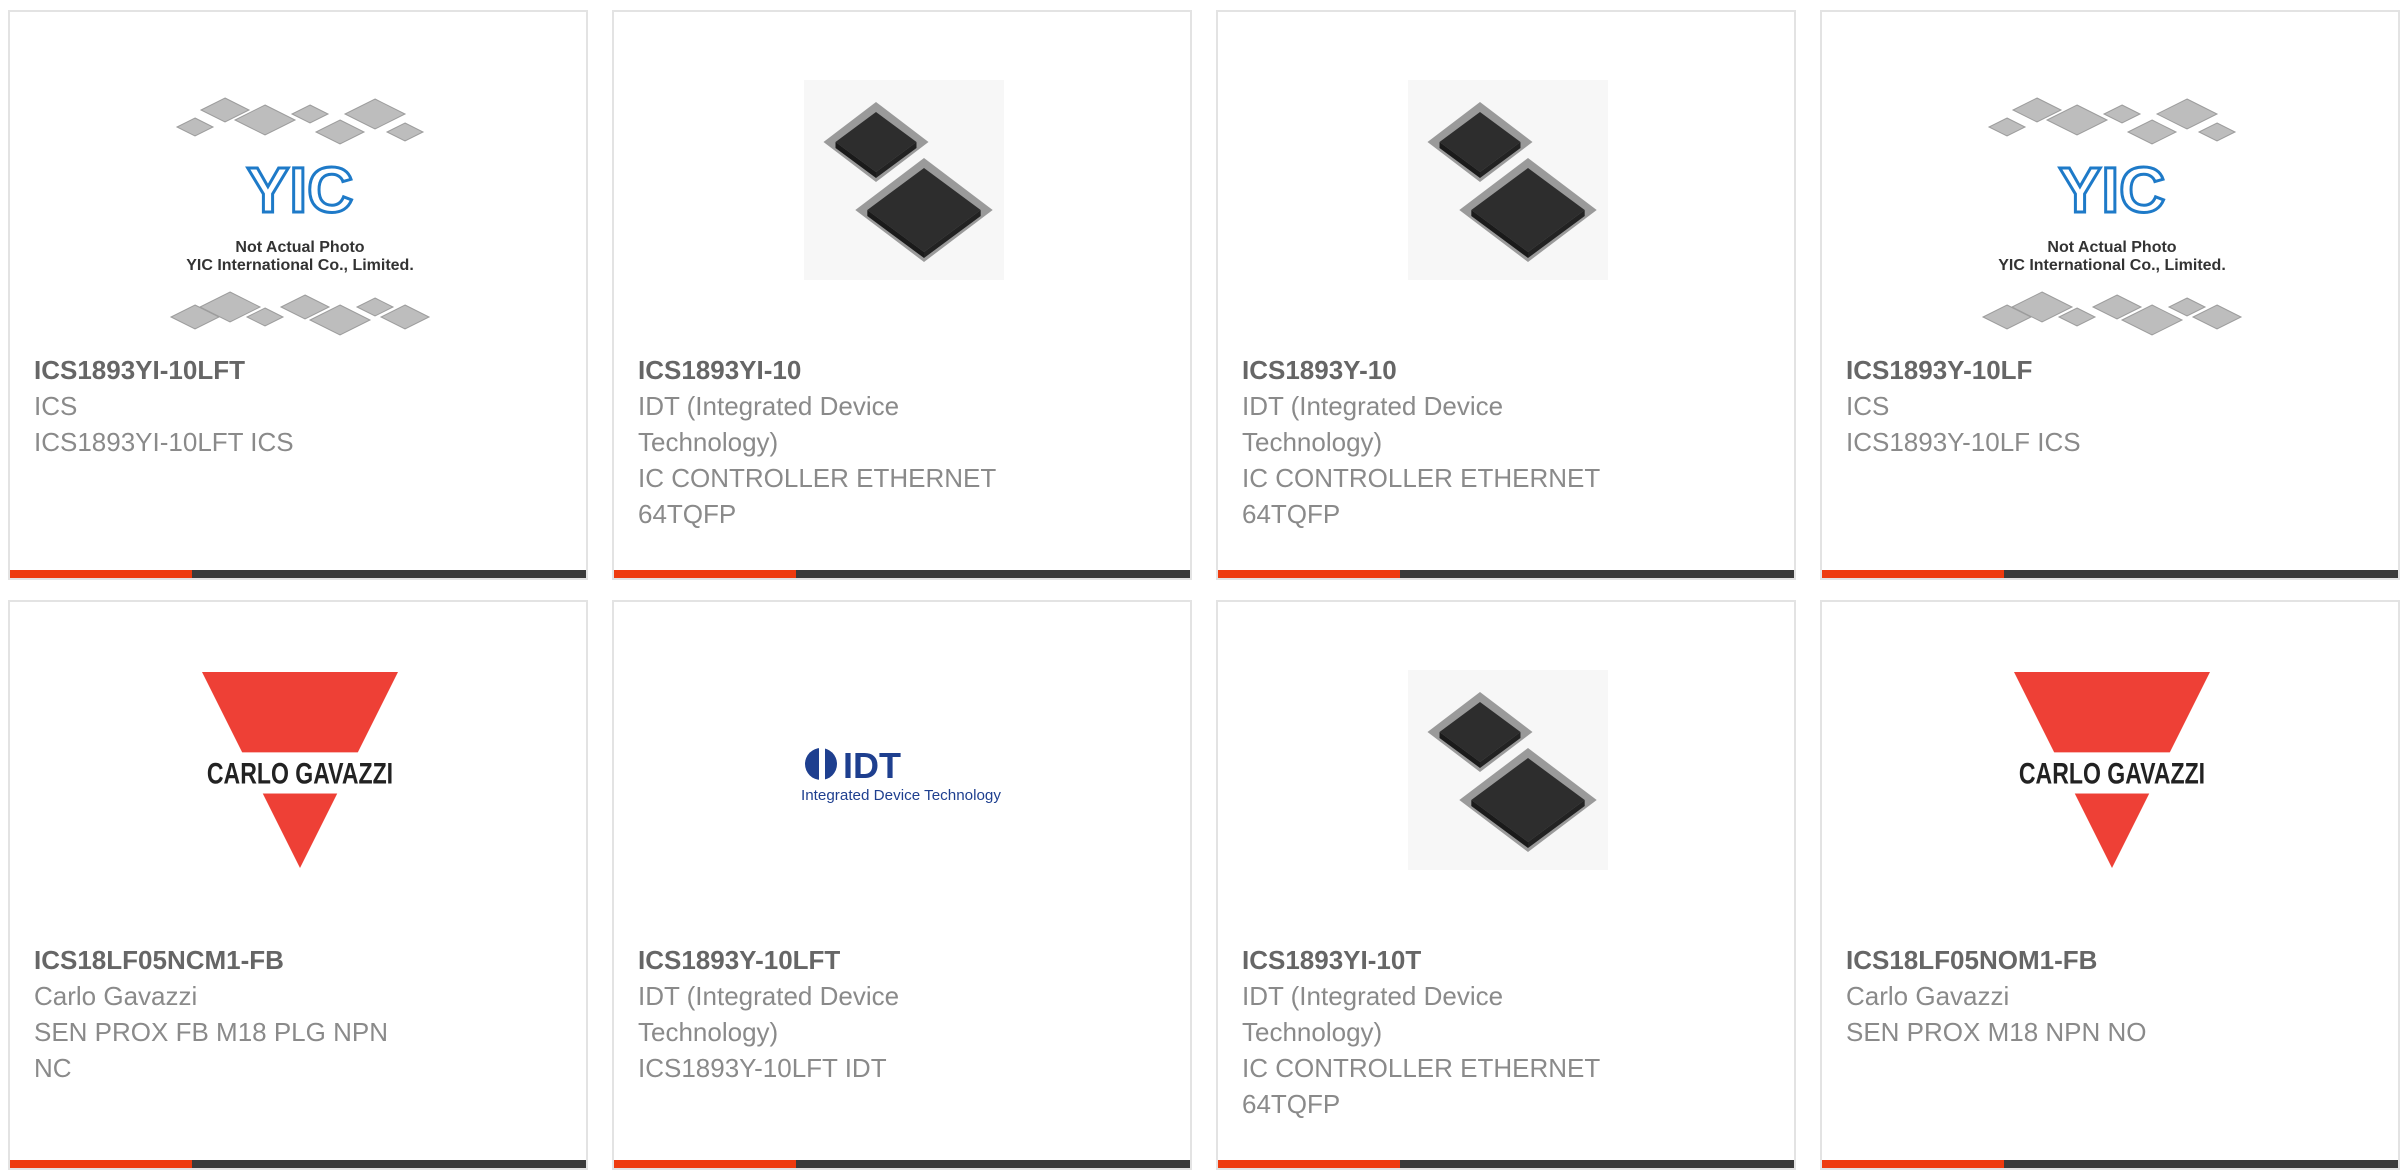 The width and height of the screenshot is (2400, 1170). Describe the element at coordinates (1963, 442) in the screenshot. I see `description-text: ICS1893Y-10LF ICS` at that location.